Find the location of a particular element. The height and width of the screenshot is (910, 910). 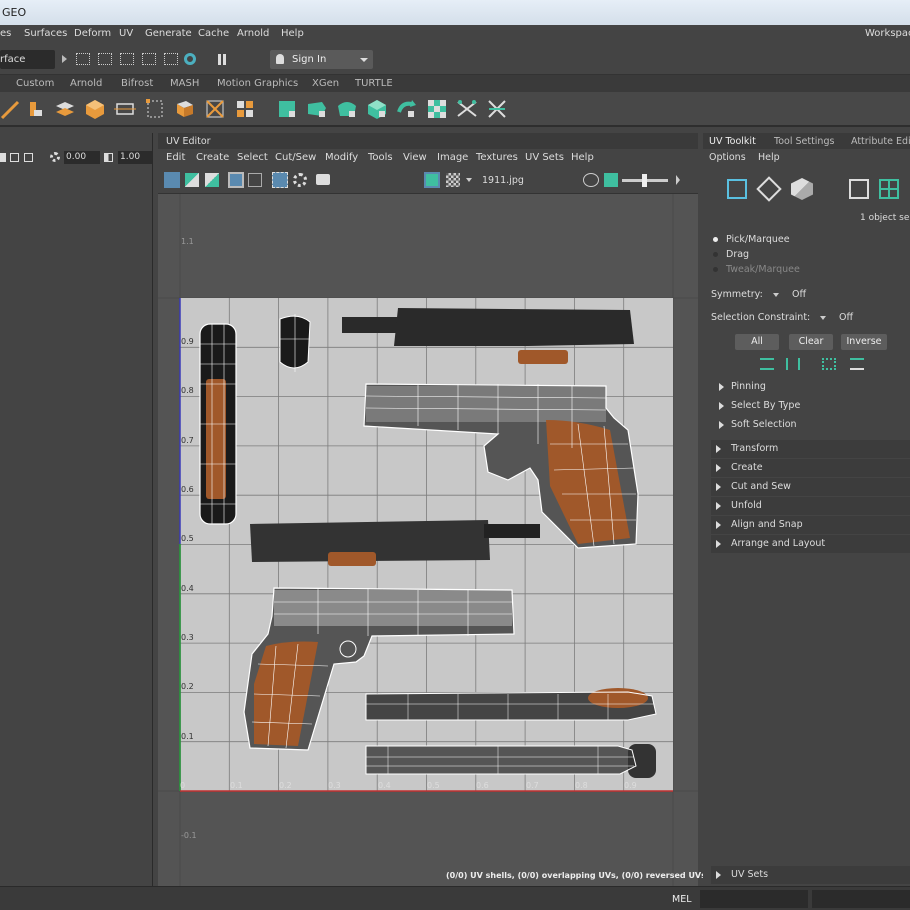

uv-menu-tools: Tools is located at coordinates (380, 157).